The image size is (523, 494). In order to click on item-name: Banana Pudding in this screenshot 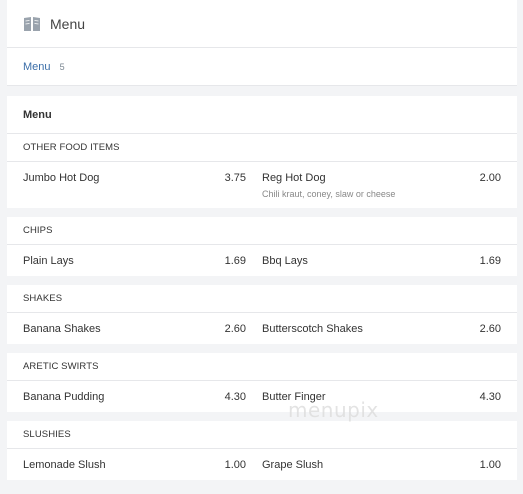, I will do `click(64, 397)`.